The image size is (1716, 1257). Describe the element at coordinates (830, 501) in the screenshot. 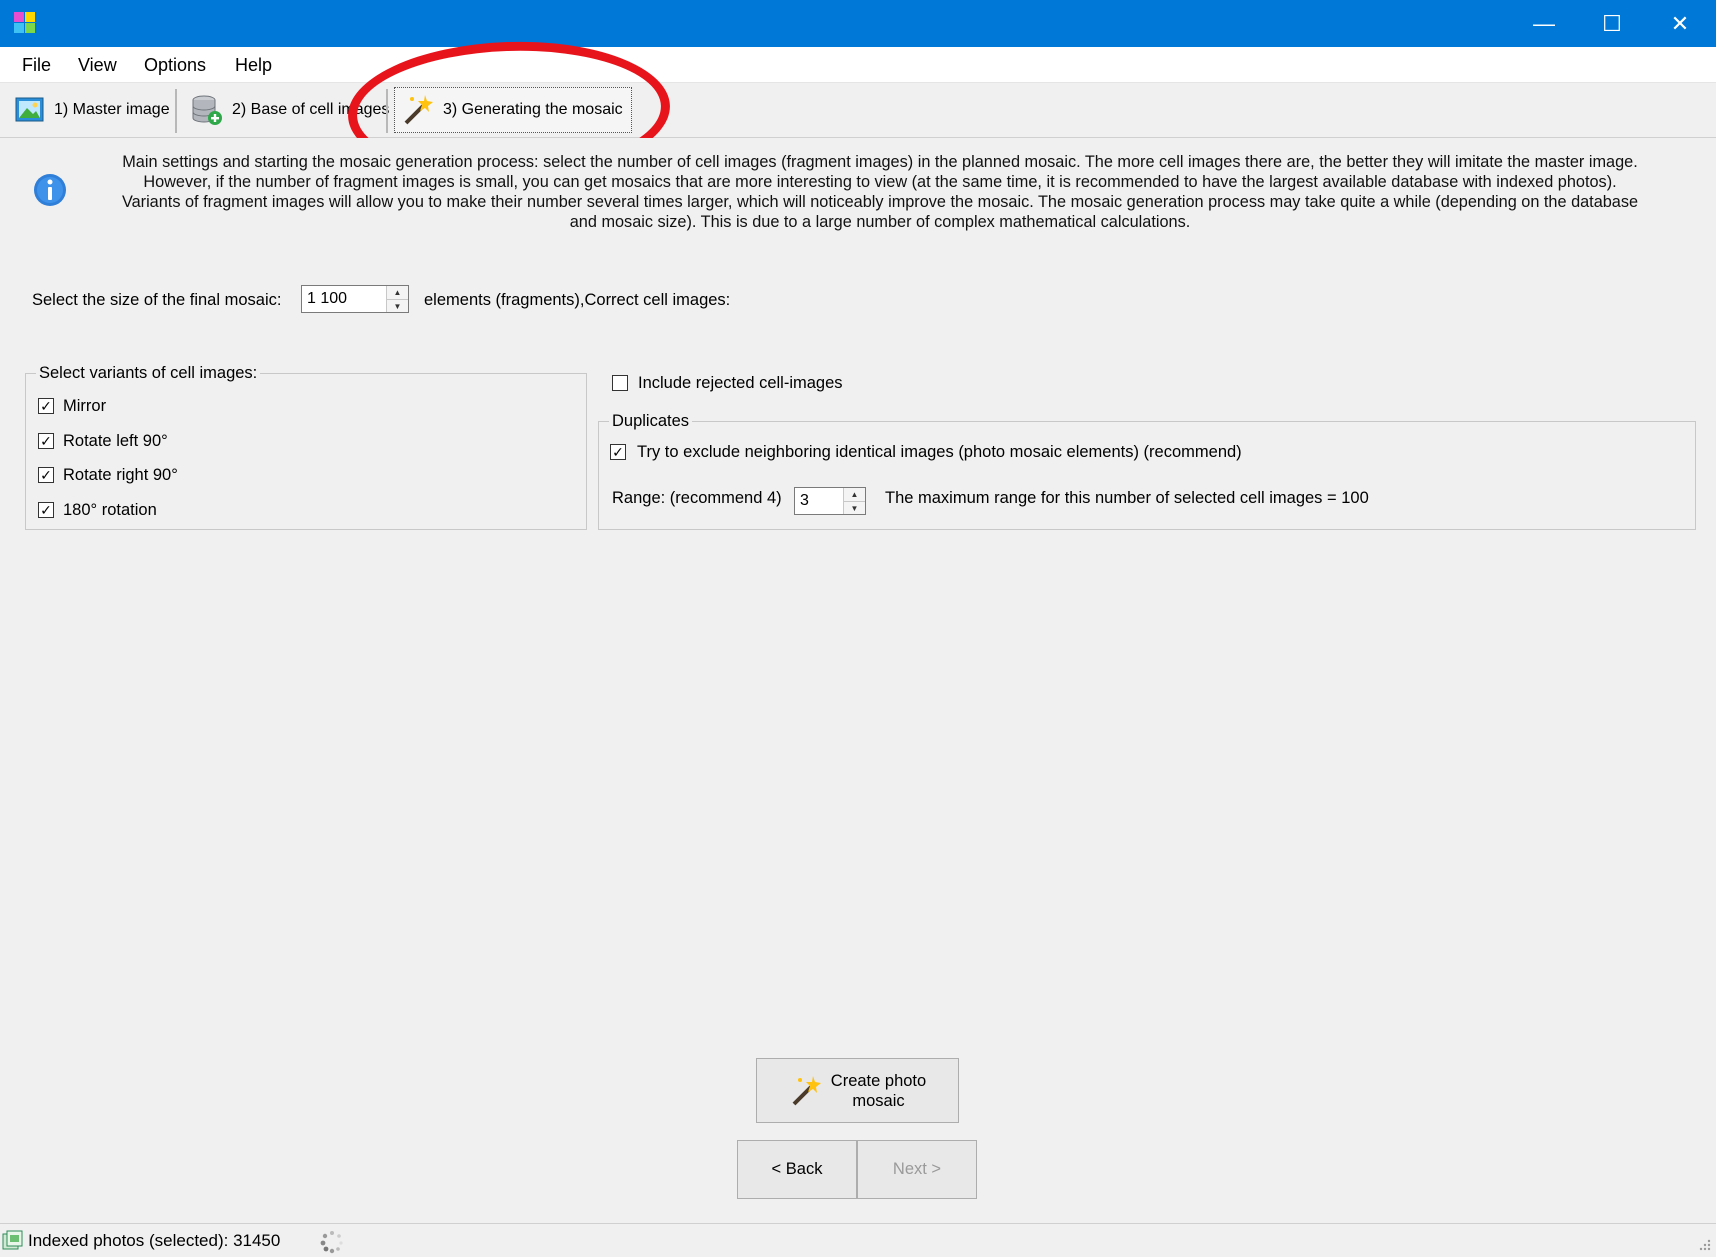

I see `range-spinner: 3 ▲ ▼` at that location.